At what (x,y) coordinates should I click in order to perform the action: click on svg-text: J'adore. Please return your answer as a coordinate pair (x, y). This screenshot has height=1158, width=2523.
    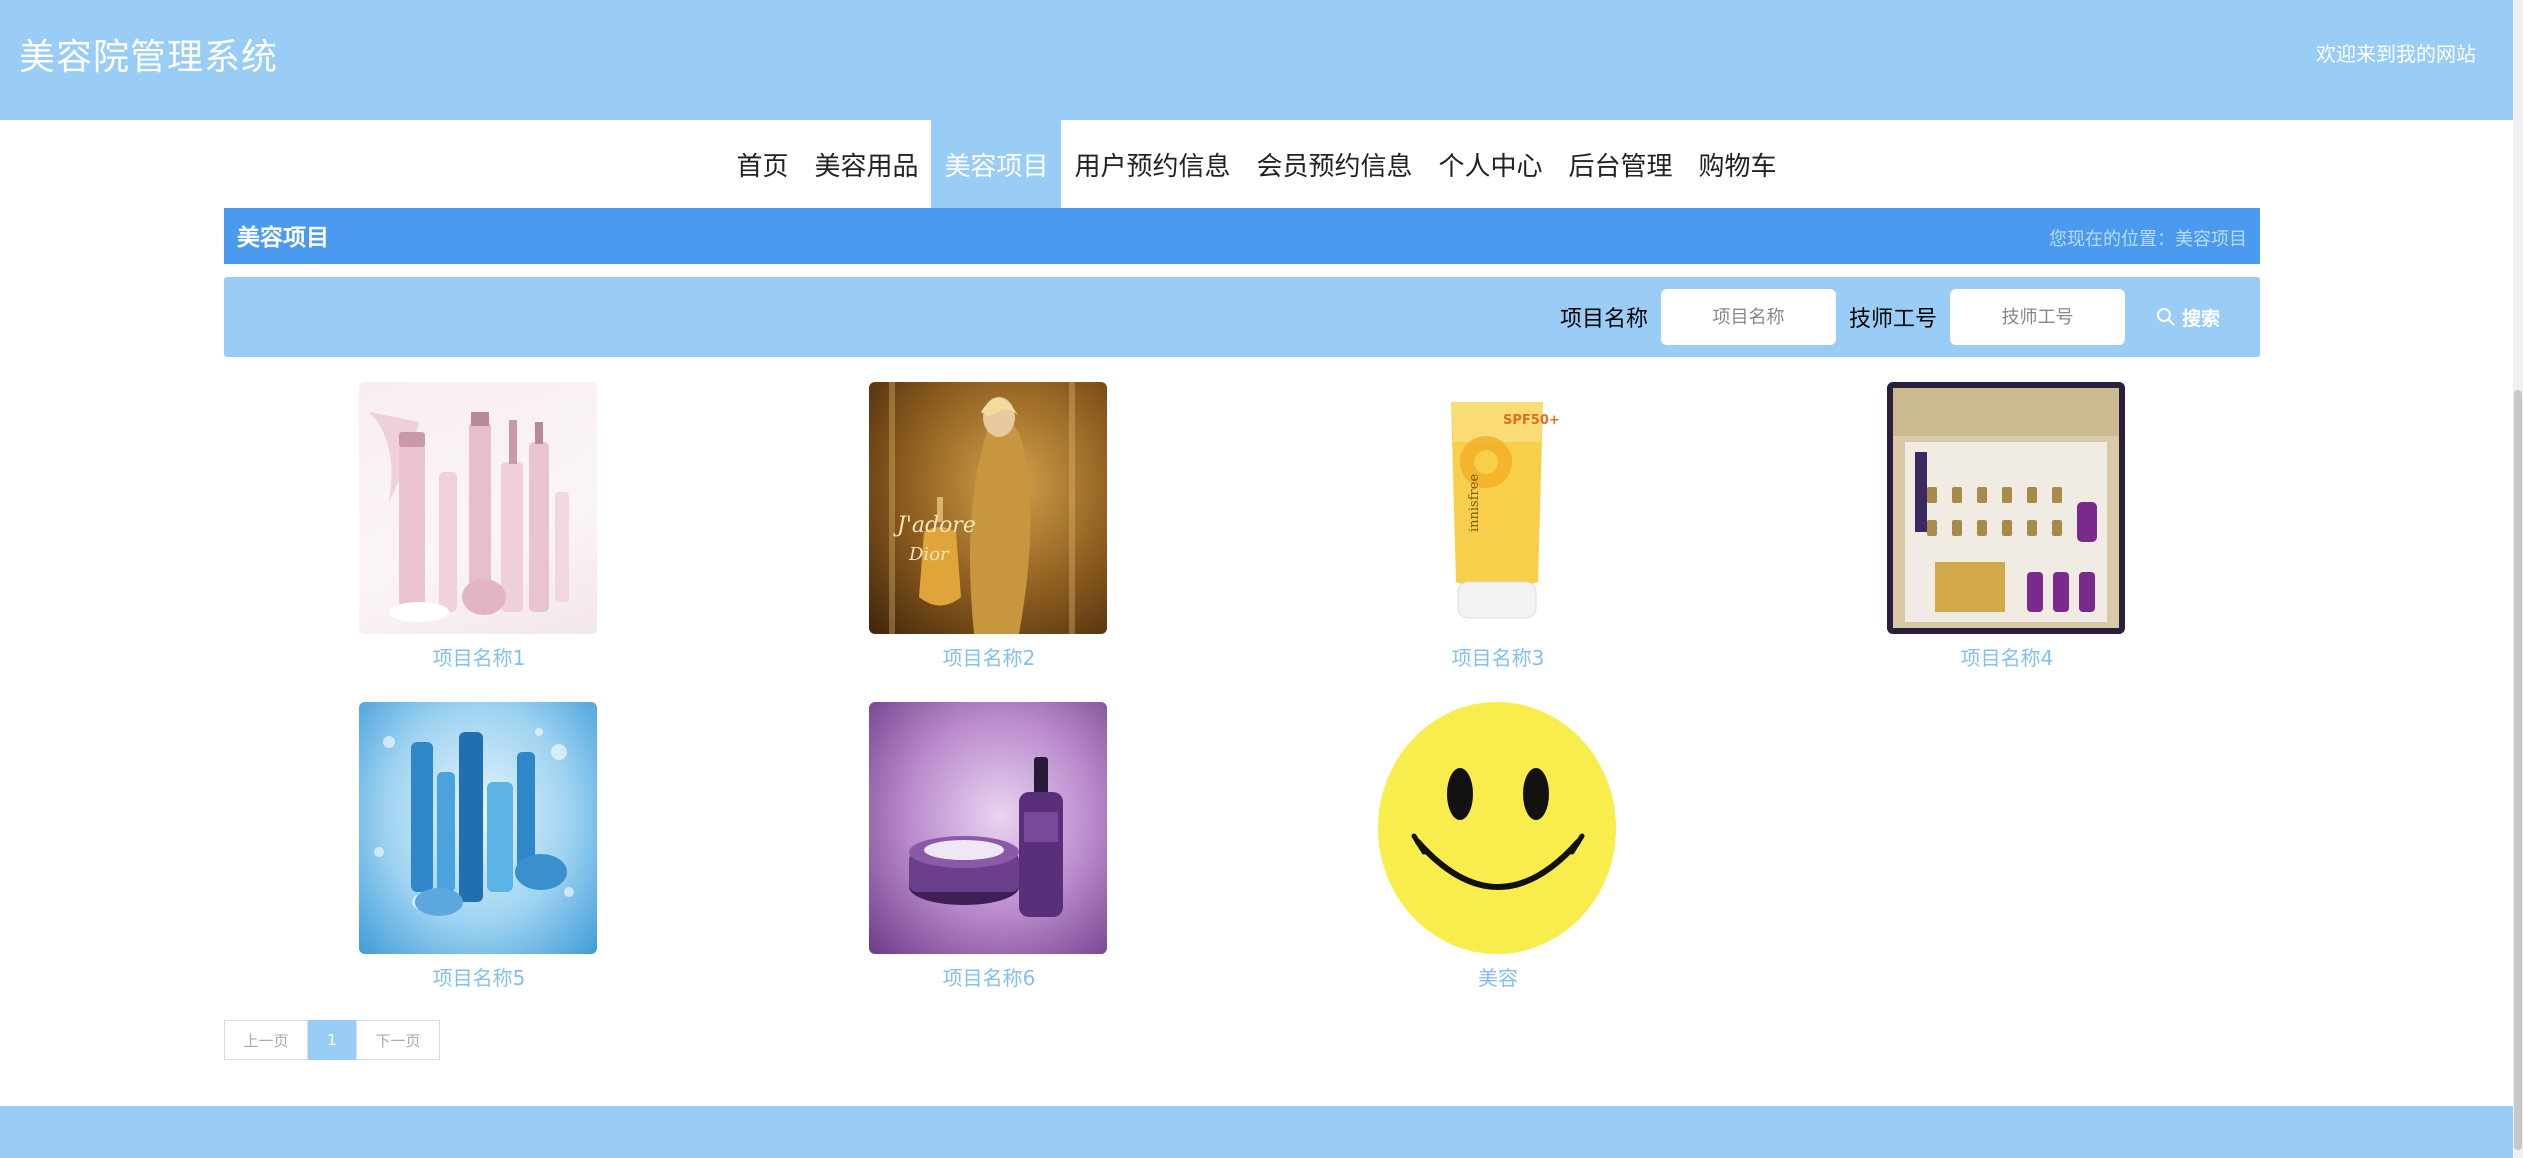
    Looking at the image, I should click on (934, 525).